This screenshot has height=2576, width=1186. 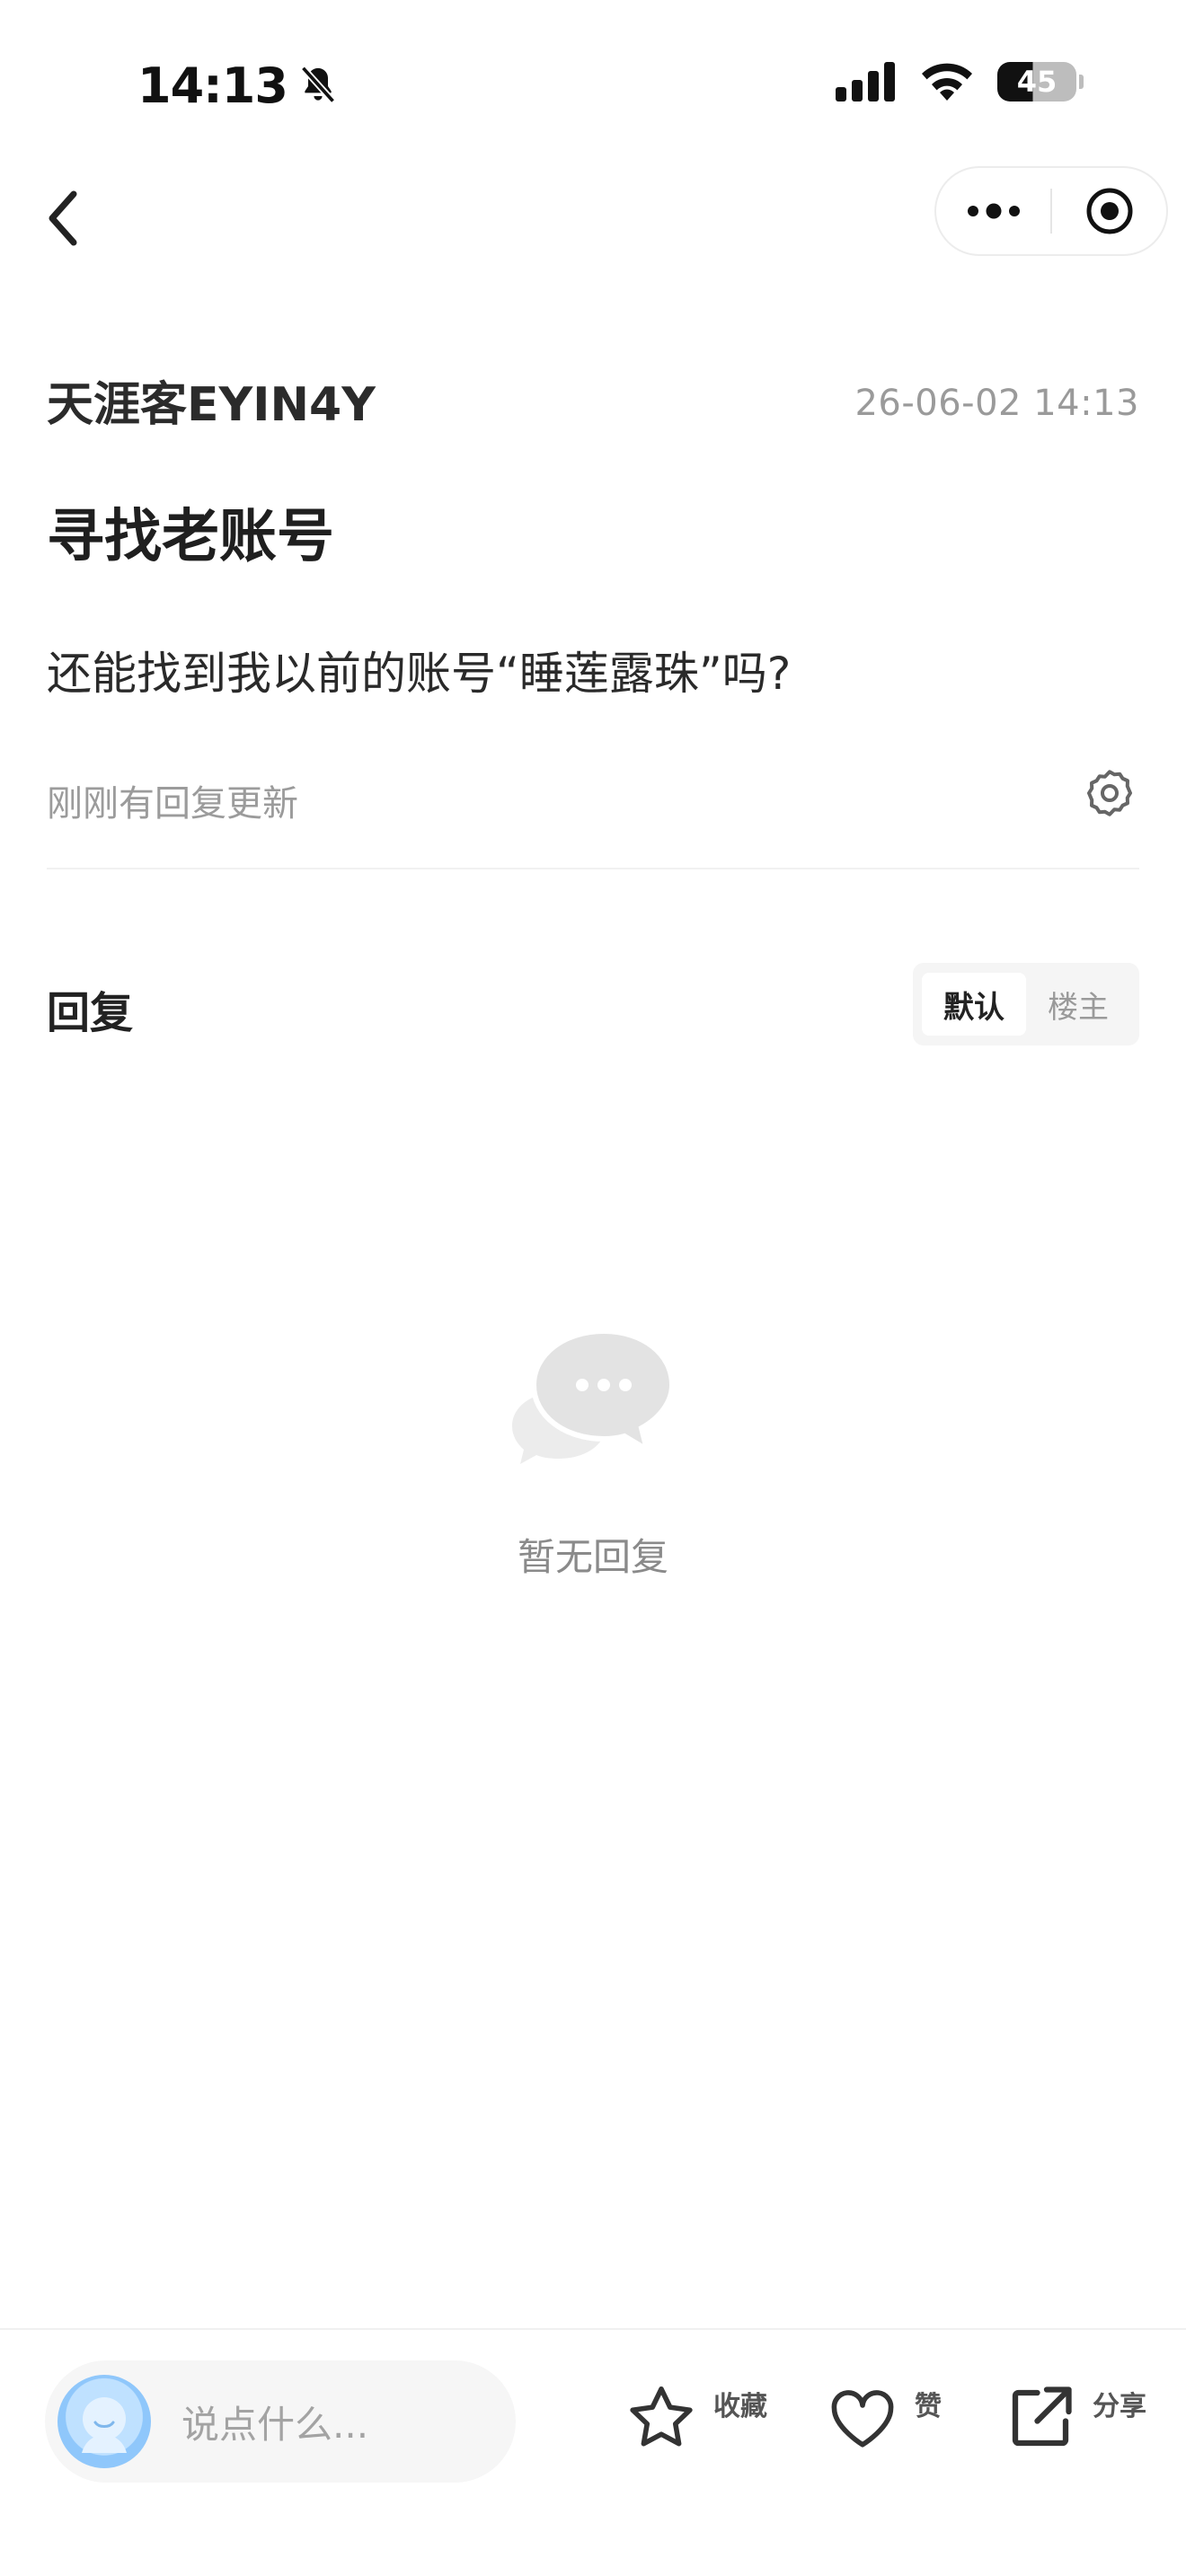 I want to click on status-bar-right: 45, so click(x=960, y=81).